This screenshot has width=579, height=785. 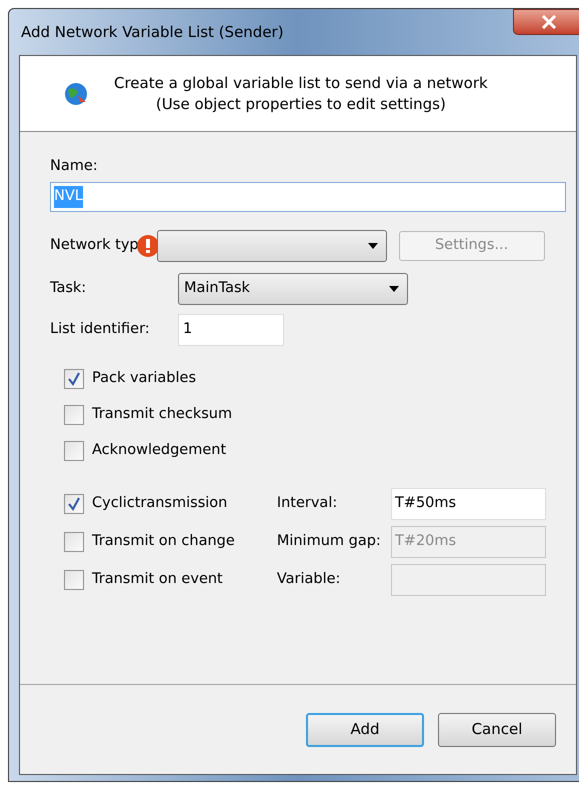 What do you see at coordinates (94, 245) in the screenshot?
I see `field-label: Network typ` at bounding box center [94, 245].